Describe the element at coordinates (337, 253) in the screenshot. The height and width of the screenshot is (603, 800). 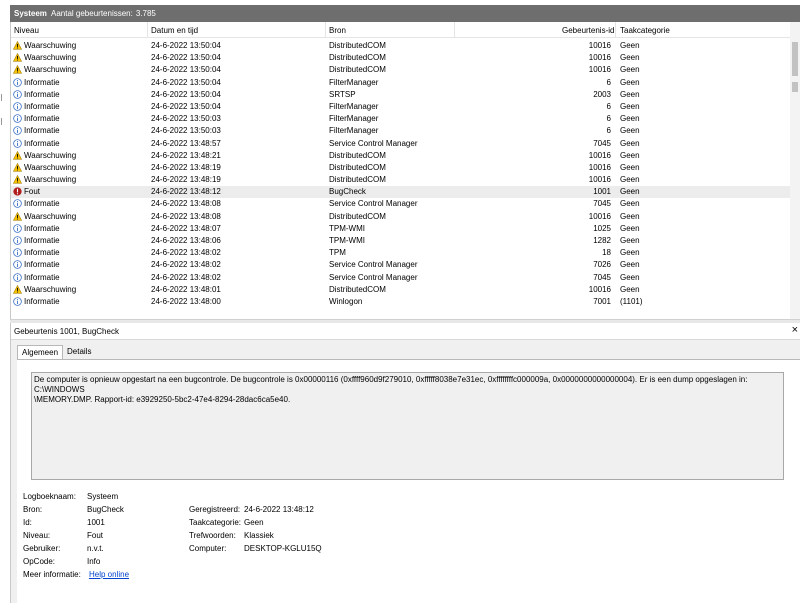
I see `row-source: TPM` at that location.